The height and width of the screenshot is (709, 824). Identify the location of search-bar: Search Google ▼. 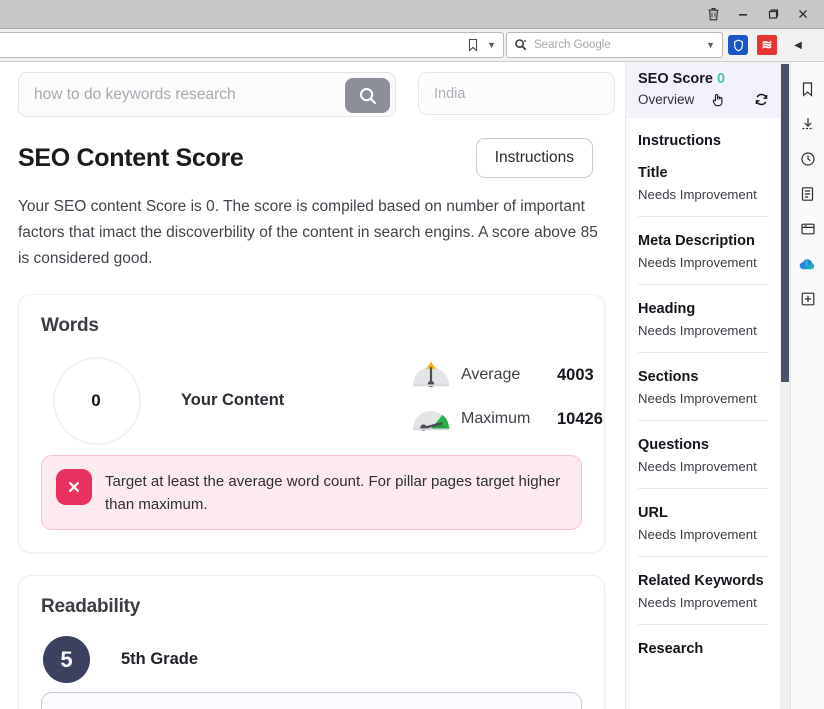
(614, 45).